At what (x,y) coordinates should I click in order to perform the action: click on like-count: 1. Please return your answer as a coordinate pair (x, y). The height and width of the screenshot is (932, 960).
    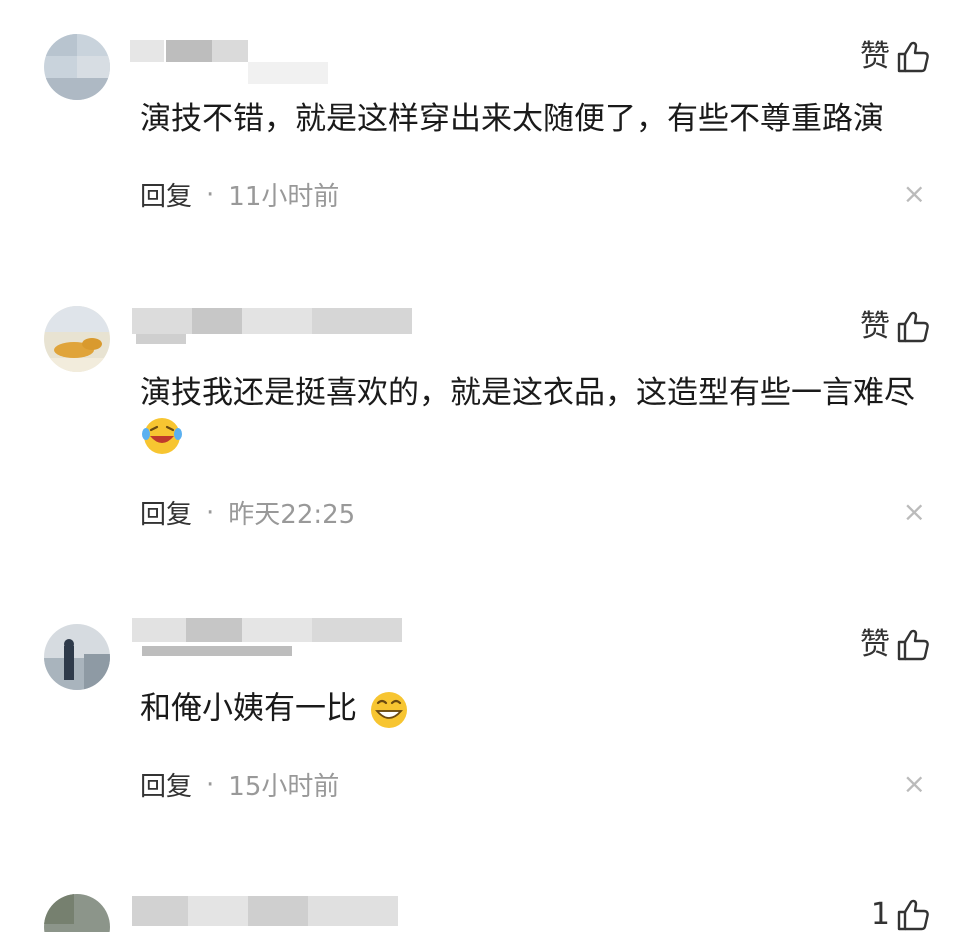
    Looking at the image, I should click on (880, 914).